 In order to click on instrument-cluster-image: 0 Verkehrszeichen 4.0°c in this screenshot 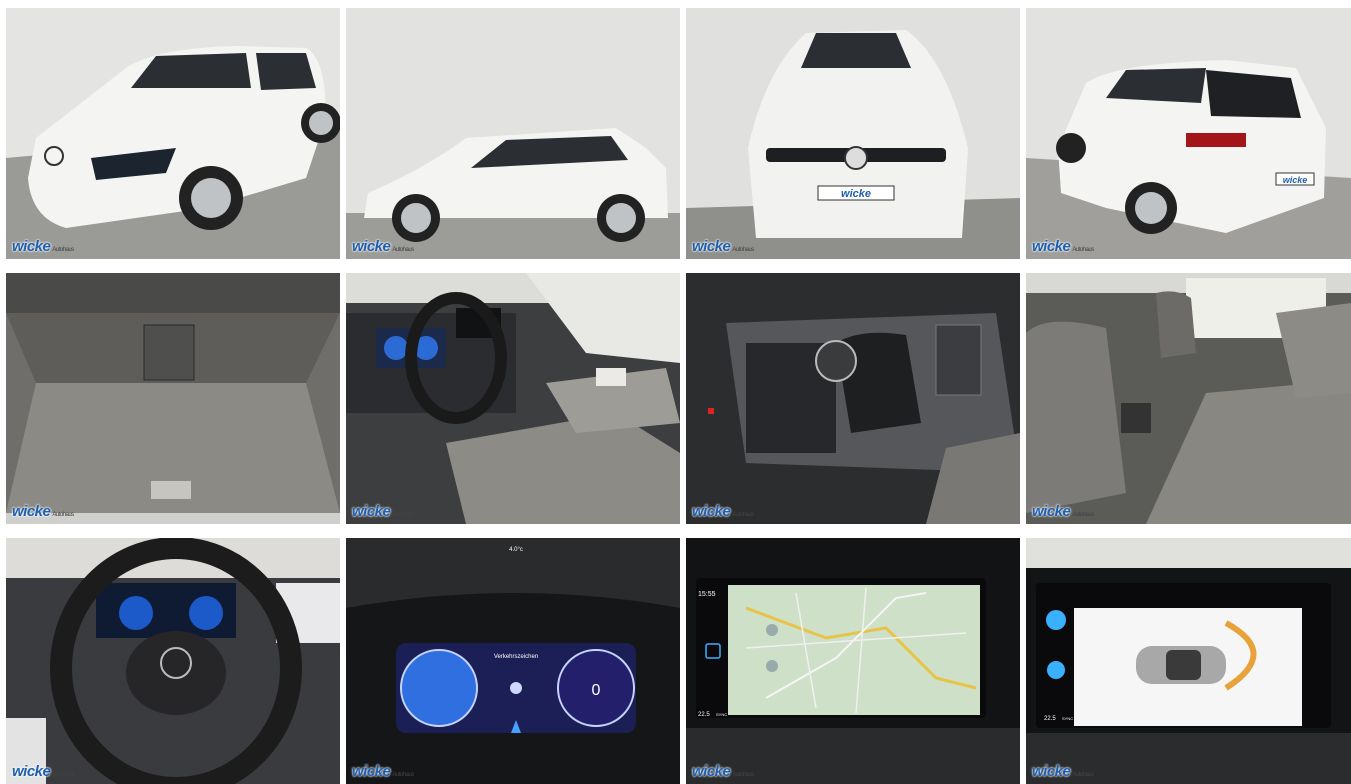, I will do `click(513, 661)`.